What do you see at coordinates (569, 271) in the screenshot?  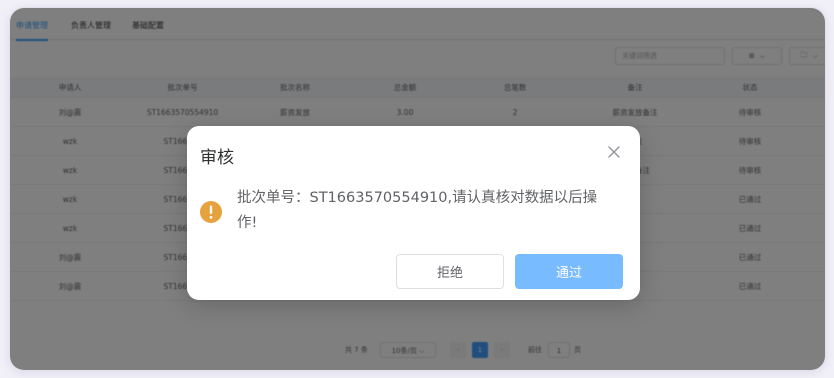 I see `pass-button: 通过` at bounding box center [569, 271].